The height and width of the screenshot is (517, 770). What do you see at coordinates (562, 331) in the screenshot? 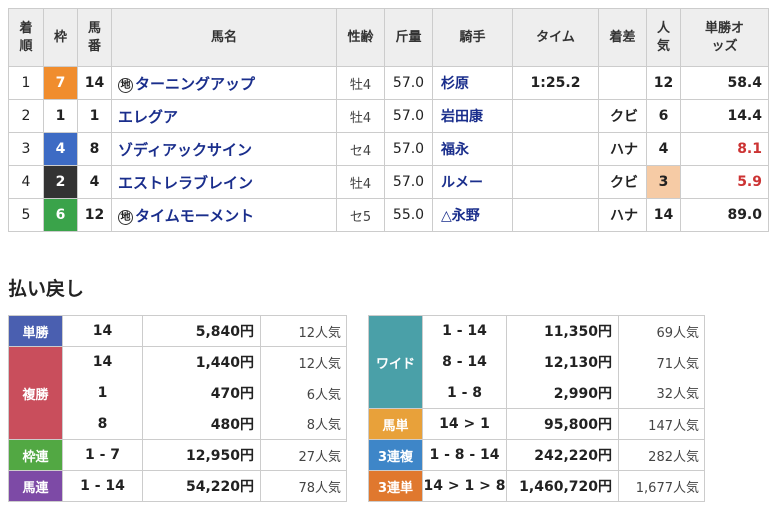
I see `payout-amount: 11,350円` at bounding box center [562, 331].